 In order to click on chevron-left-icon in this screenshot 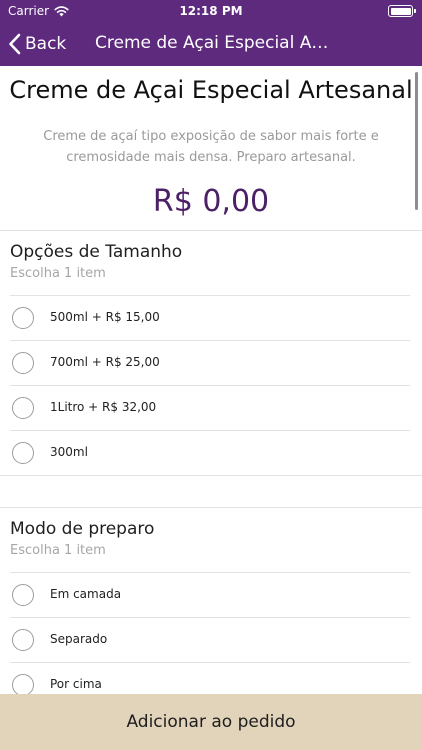, I will do `click(15, 44)`.